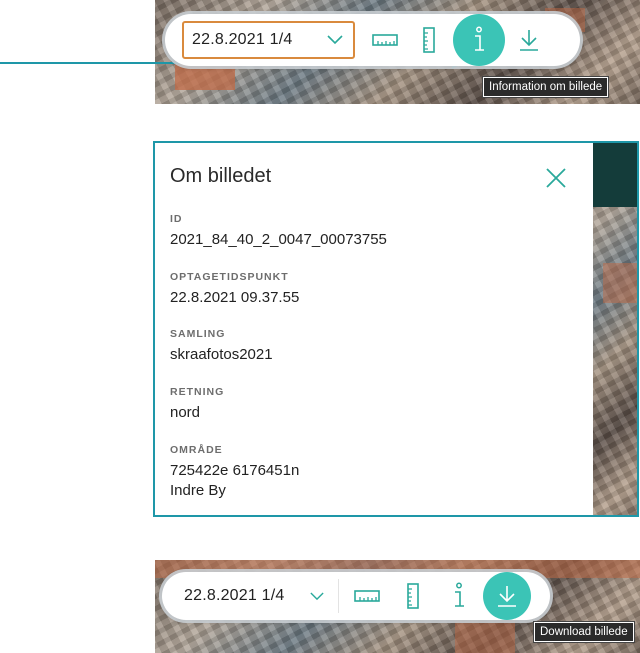  What do you see at coordinates (198, 334) in the screenshot?
I see `field-label: SAMLING` at bounding box center [198, 334].